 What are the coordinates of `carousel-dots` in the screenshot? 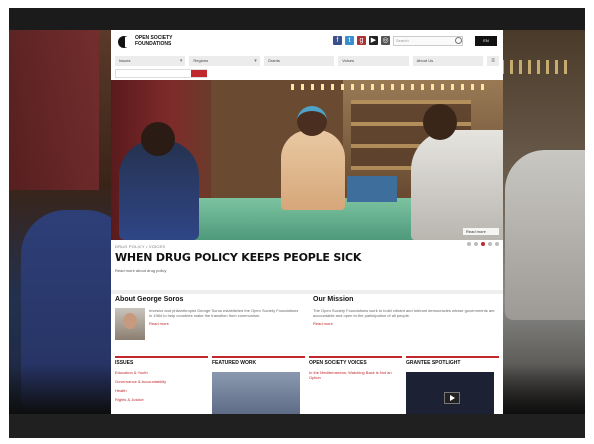 It's located at (483, 244).